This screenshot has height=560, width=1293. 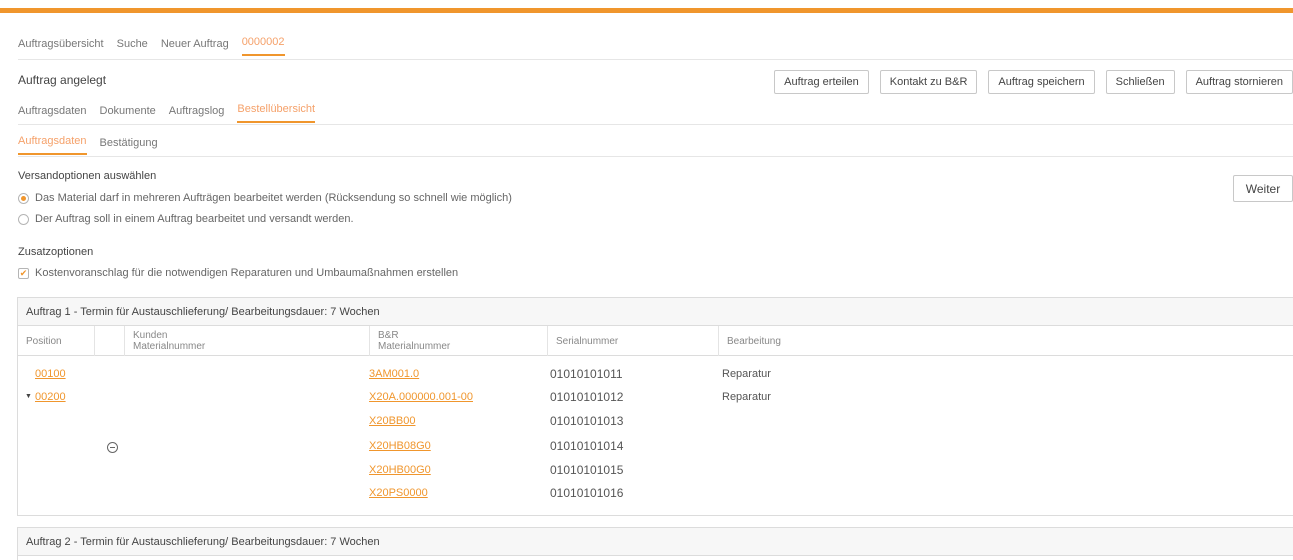 What do you see at coordinates (587, 446) in the screenshot?
I see `serial-number: 01010101014` at bounding box center [587, 446].